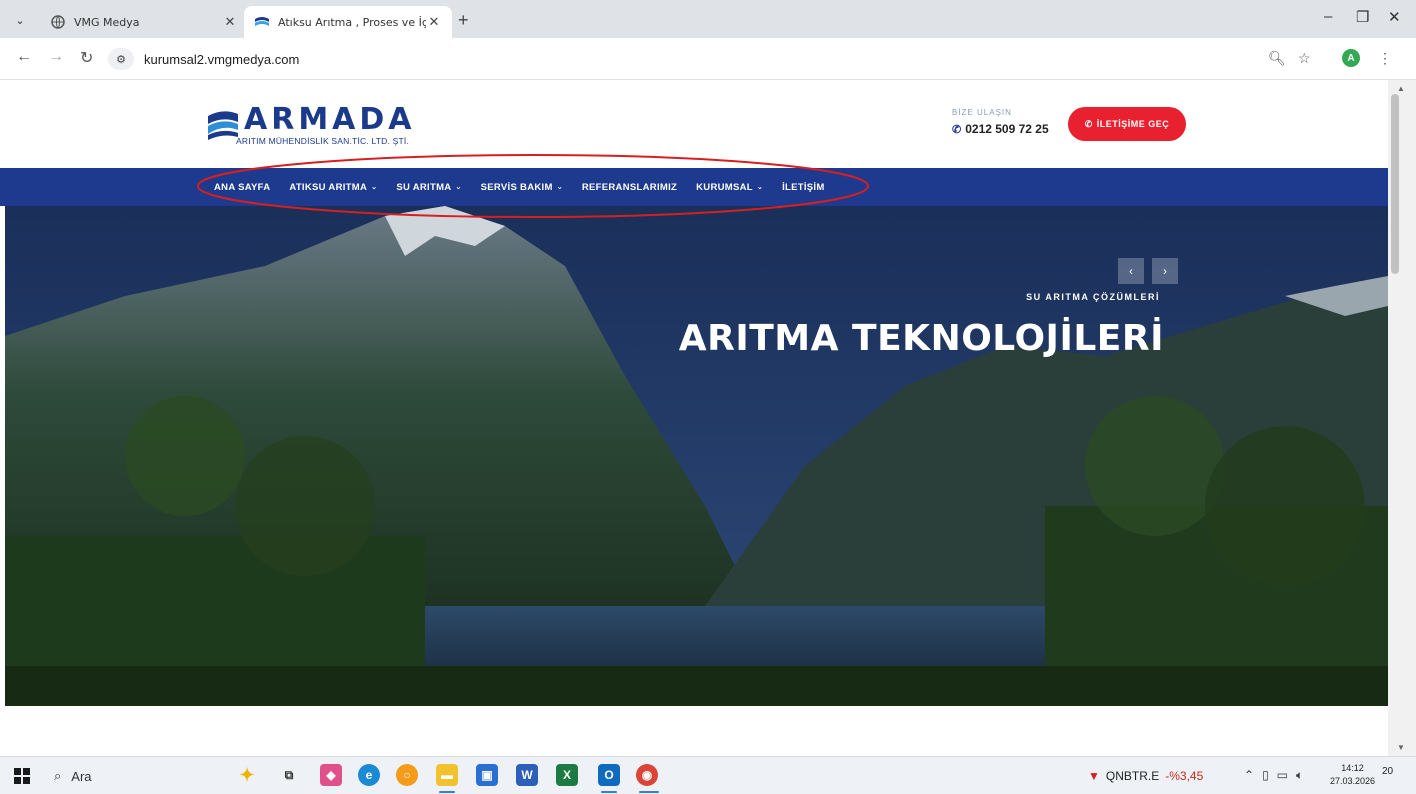  What do you see at coordinates (1277, 58) in the screenshot?
I see `zoom-icon: 🔍︎` at bounding box center [1277, 58].